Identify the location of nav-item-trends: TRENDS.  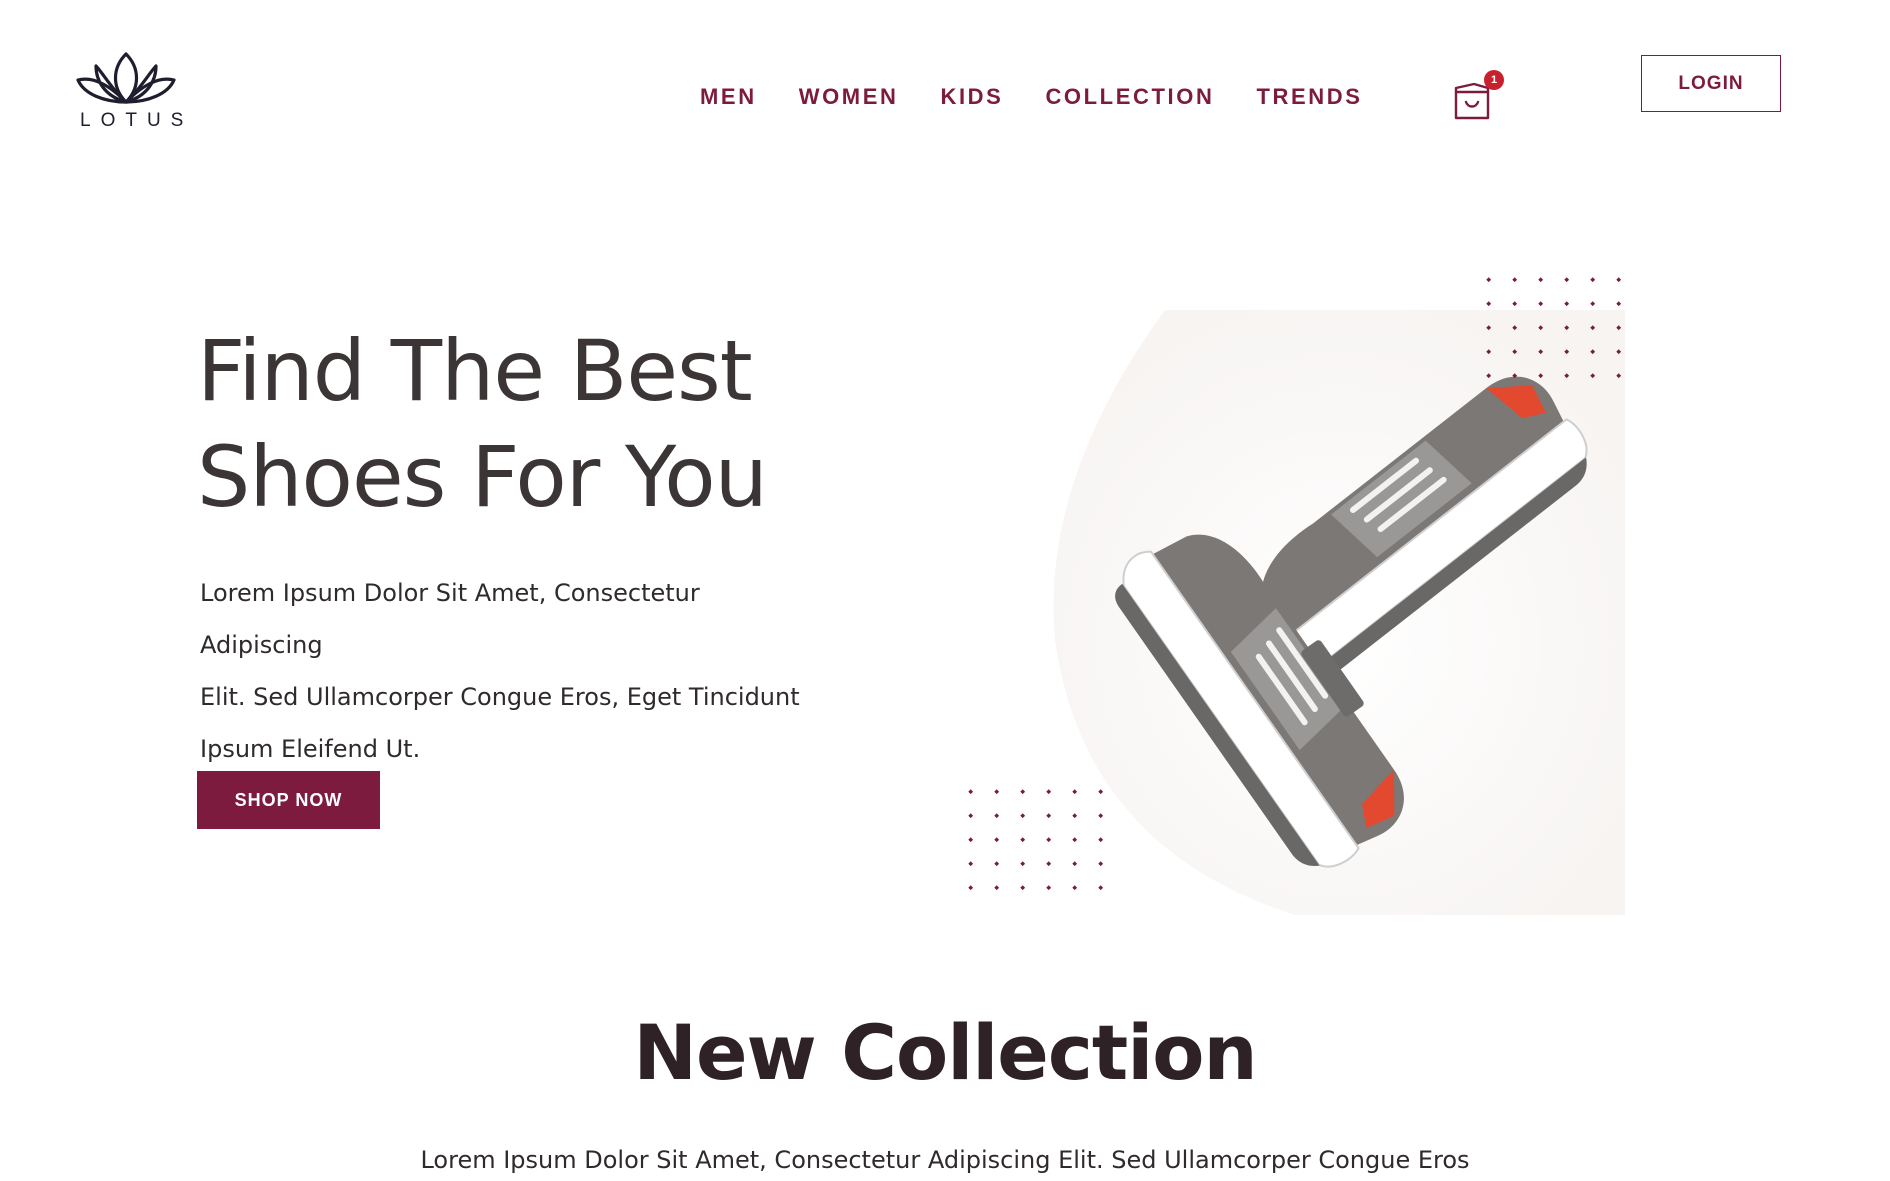
(1309, 97).